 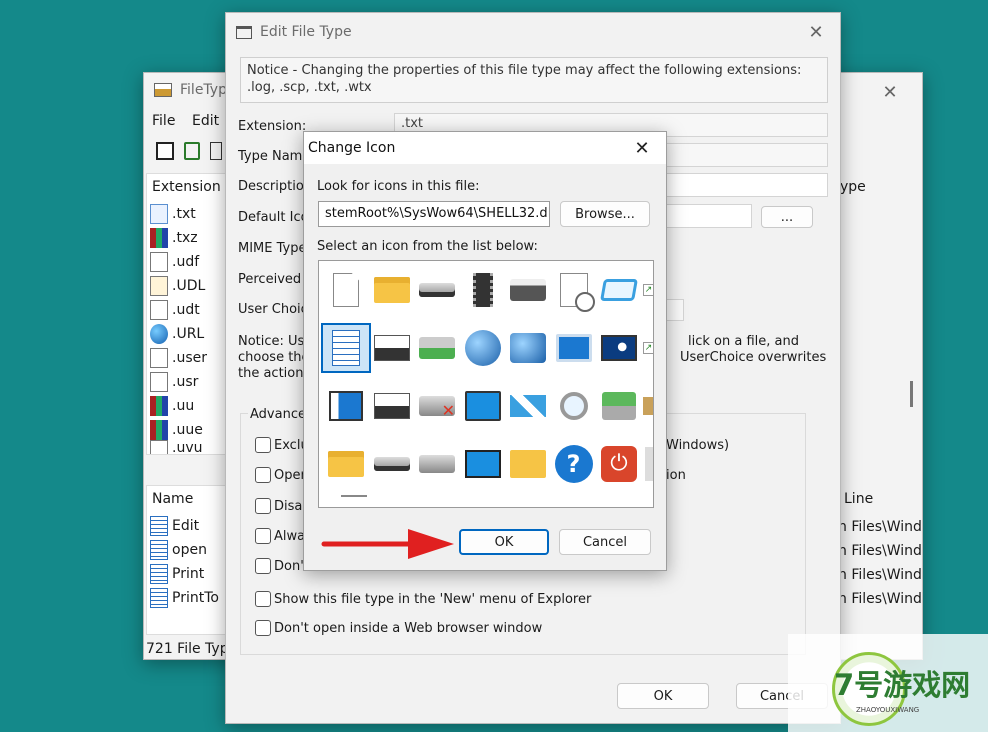 I want to click on list-item: .txt, so click(x=173, y=214).